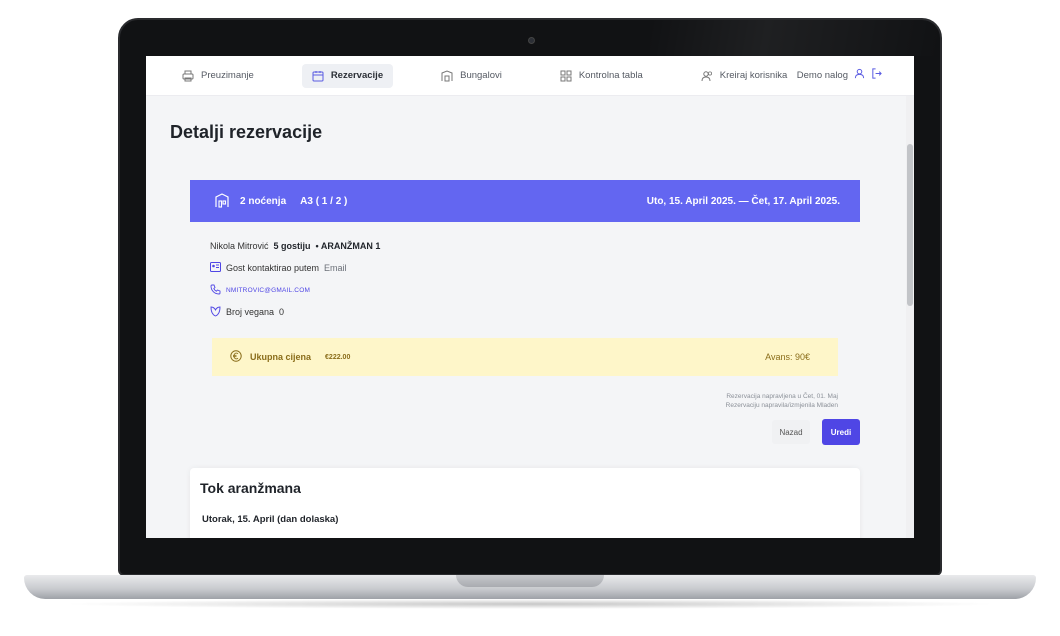  What do you see at coordinates (227, 75) in the screenshot?
I see `nav-label: Preuzimanje` at bounding box center [227, 75].